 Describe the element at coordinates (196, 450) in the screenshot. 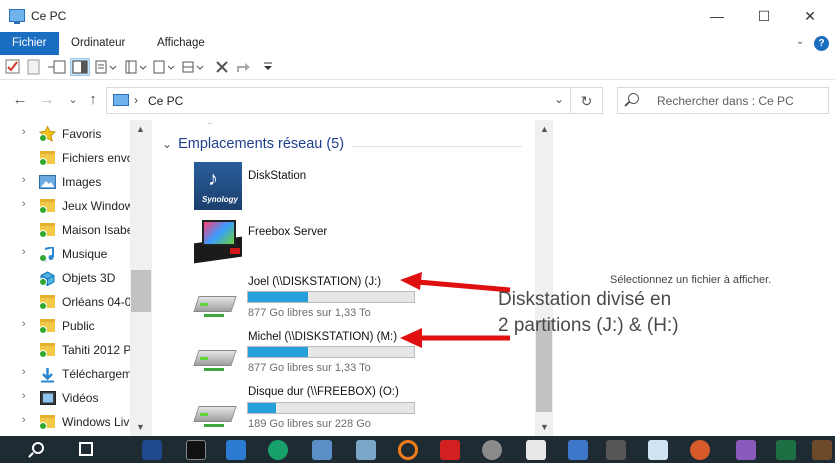

I see `terminal-icon` at that location.